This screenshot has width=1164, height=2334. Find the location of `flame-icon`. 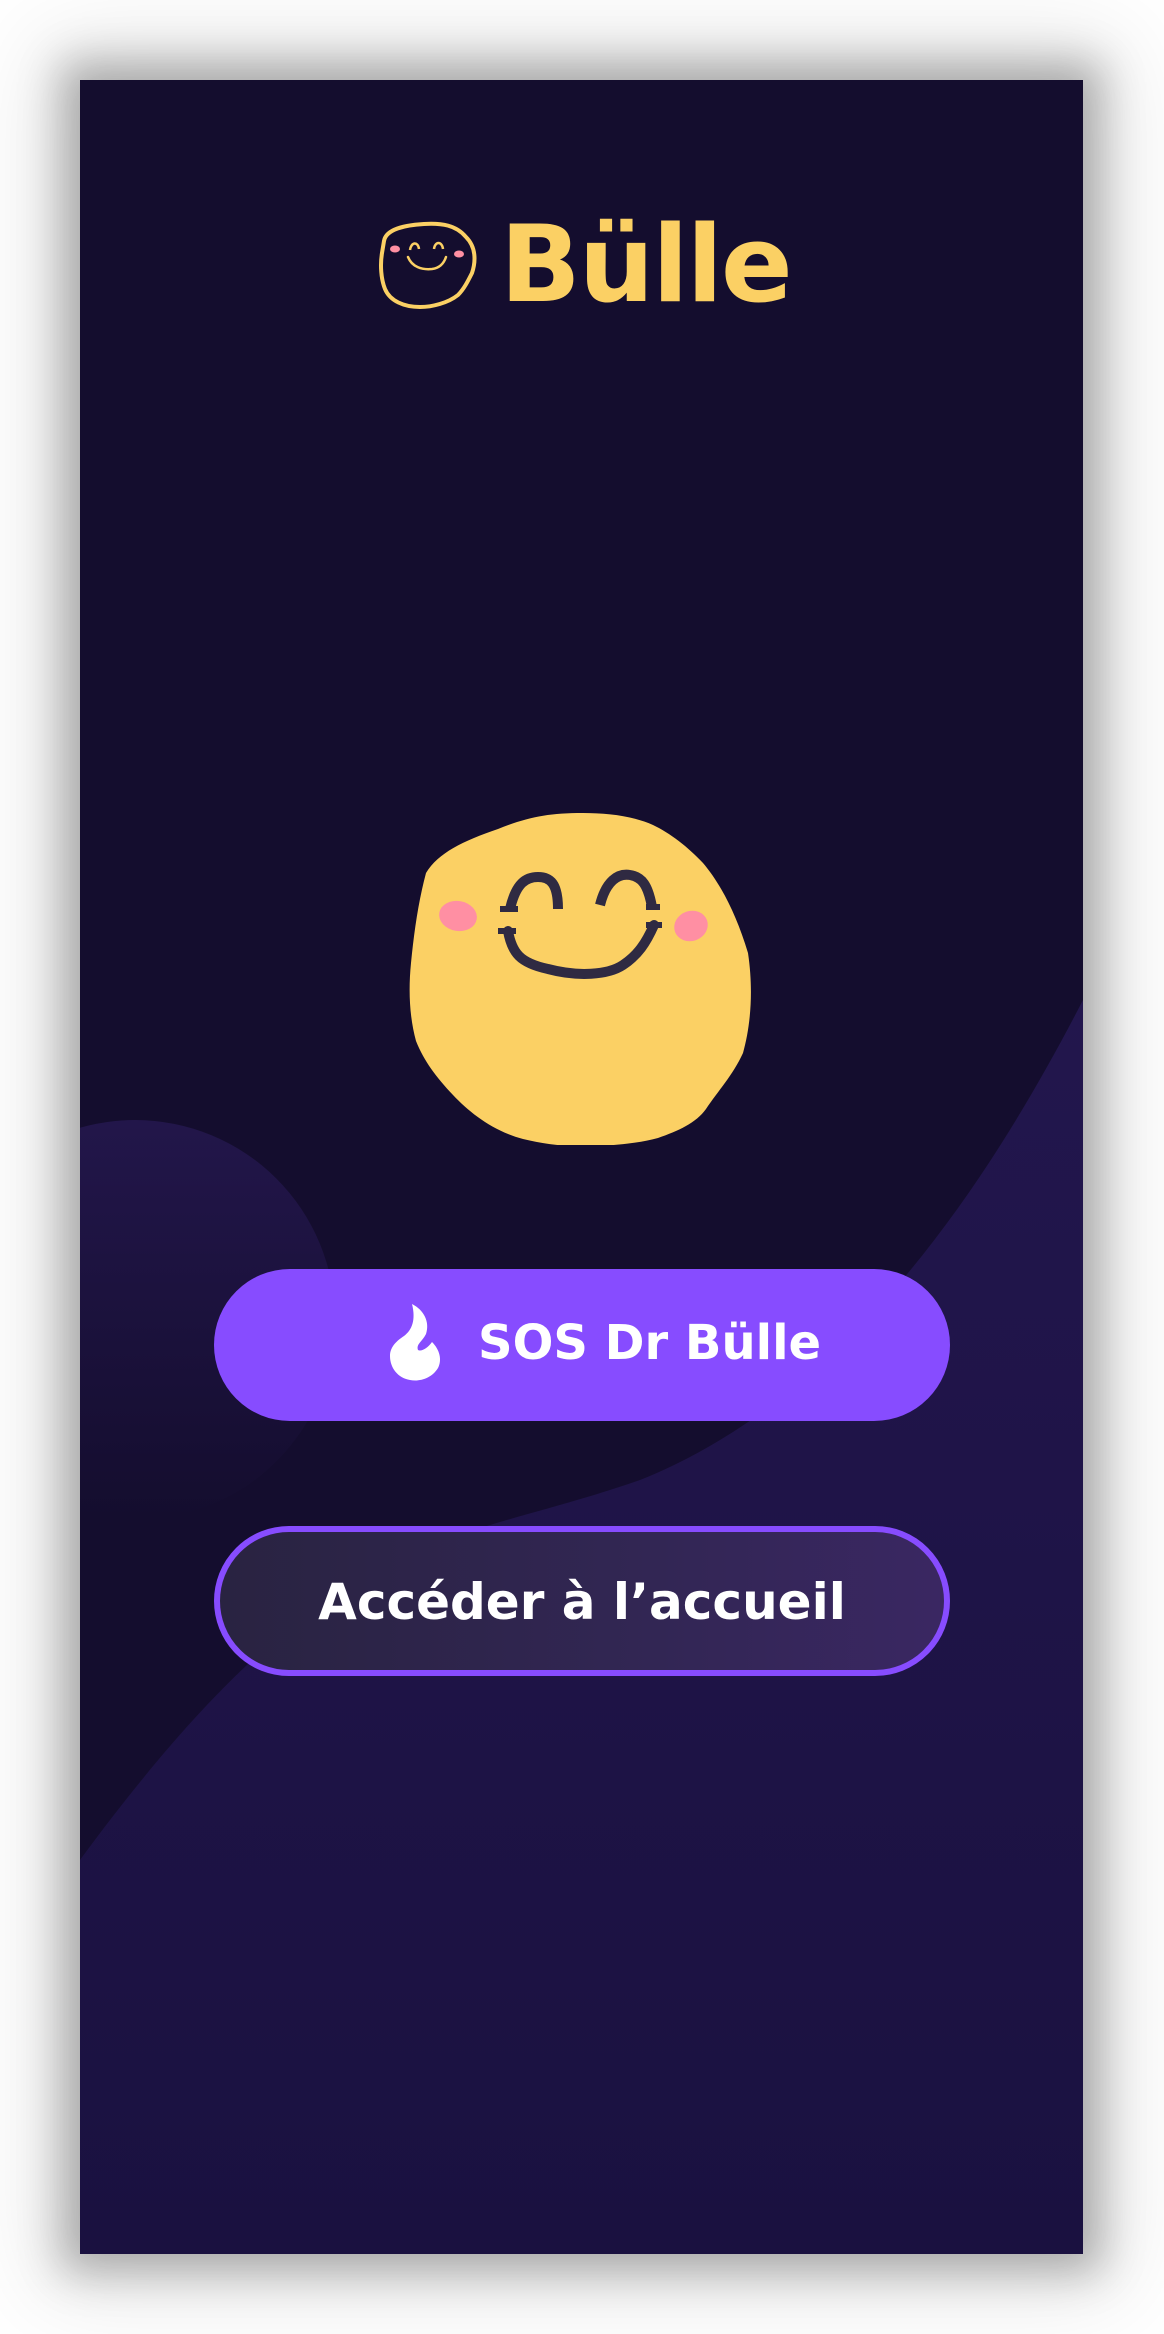

flame-icon is located at coordinates (415, 1342).